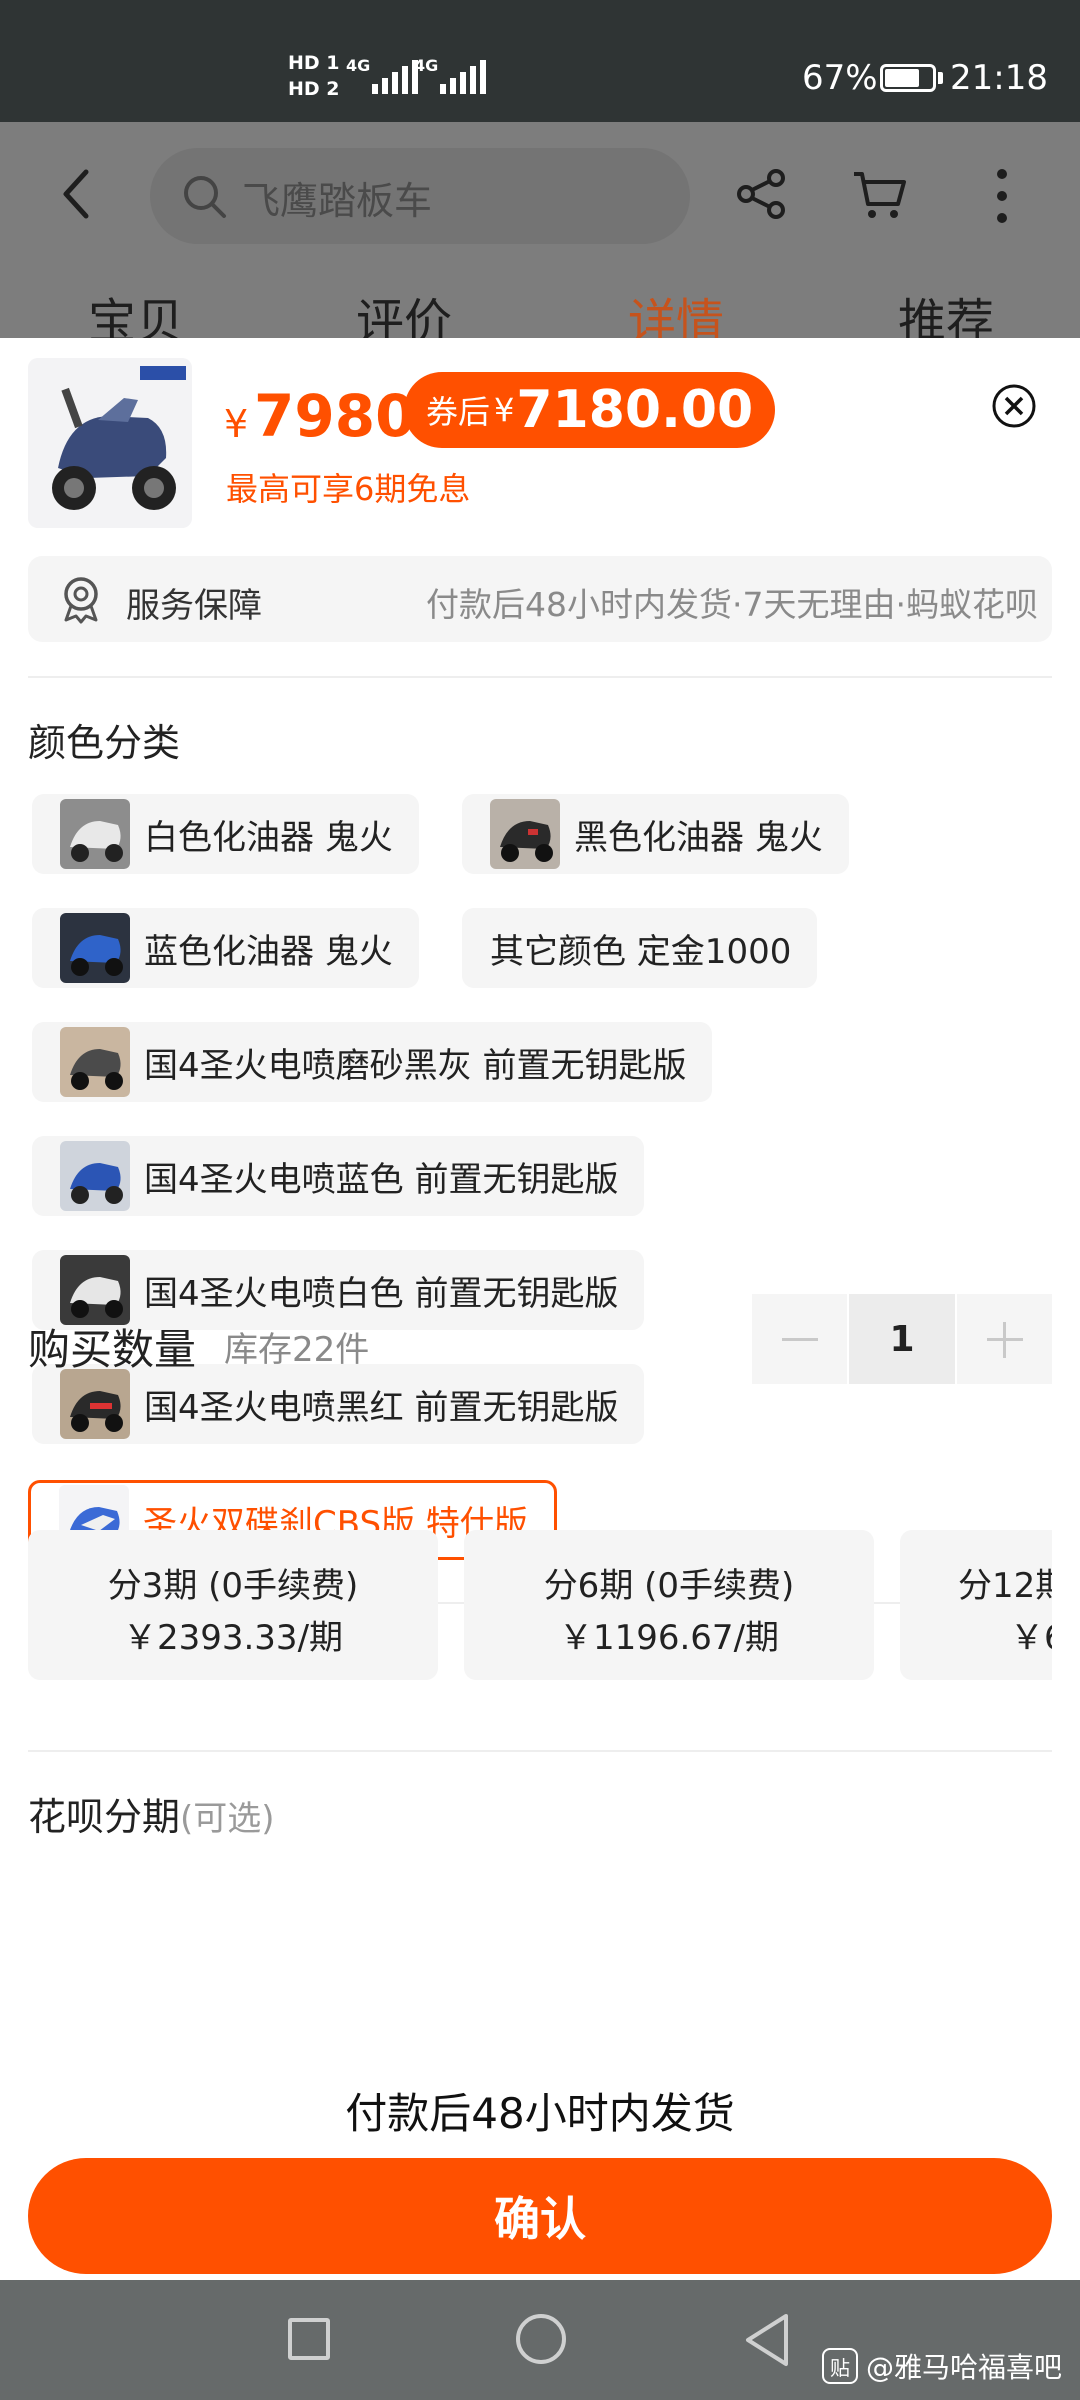  What do you see at coordinates (381, 1179) in the screenshot?
I see `option-label: 国4圣火电喷蓝色 前置无钥匙版` at bounding box center [381, 1179].